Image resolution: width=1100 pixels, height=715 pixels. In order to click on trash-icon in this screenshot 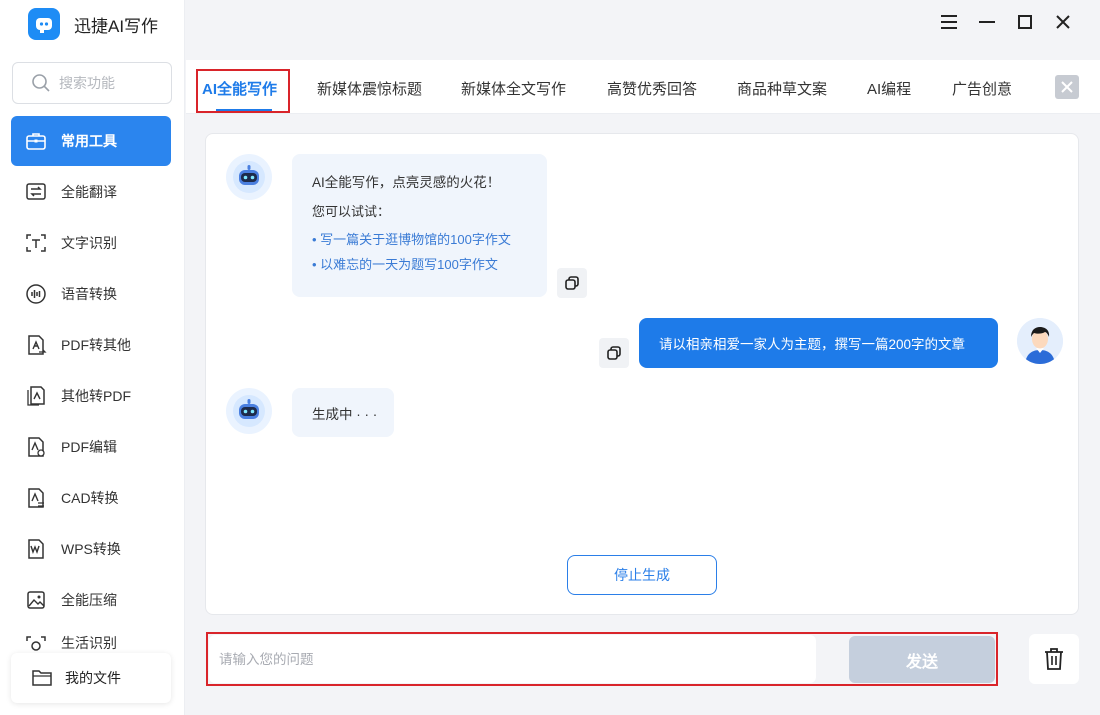, I will do `click(1054, 659)`.